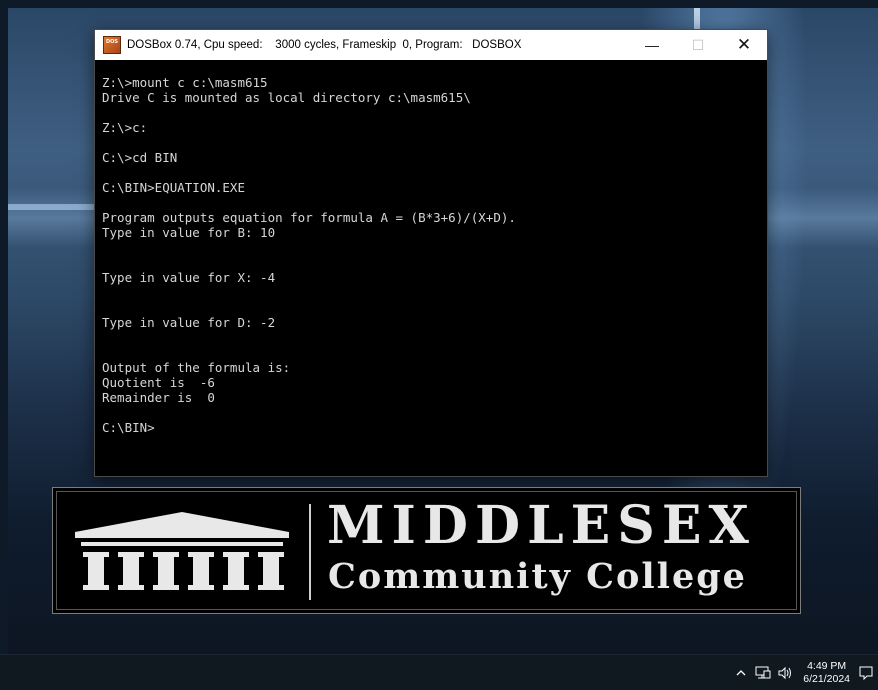 The image size is (878, 690). Describe the element at coordinates (310, 552) in the screenshot. I see `logo-divider` at that location.